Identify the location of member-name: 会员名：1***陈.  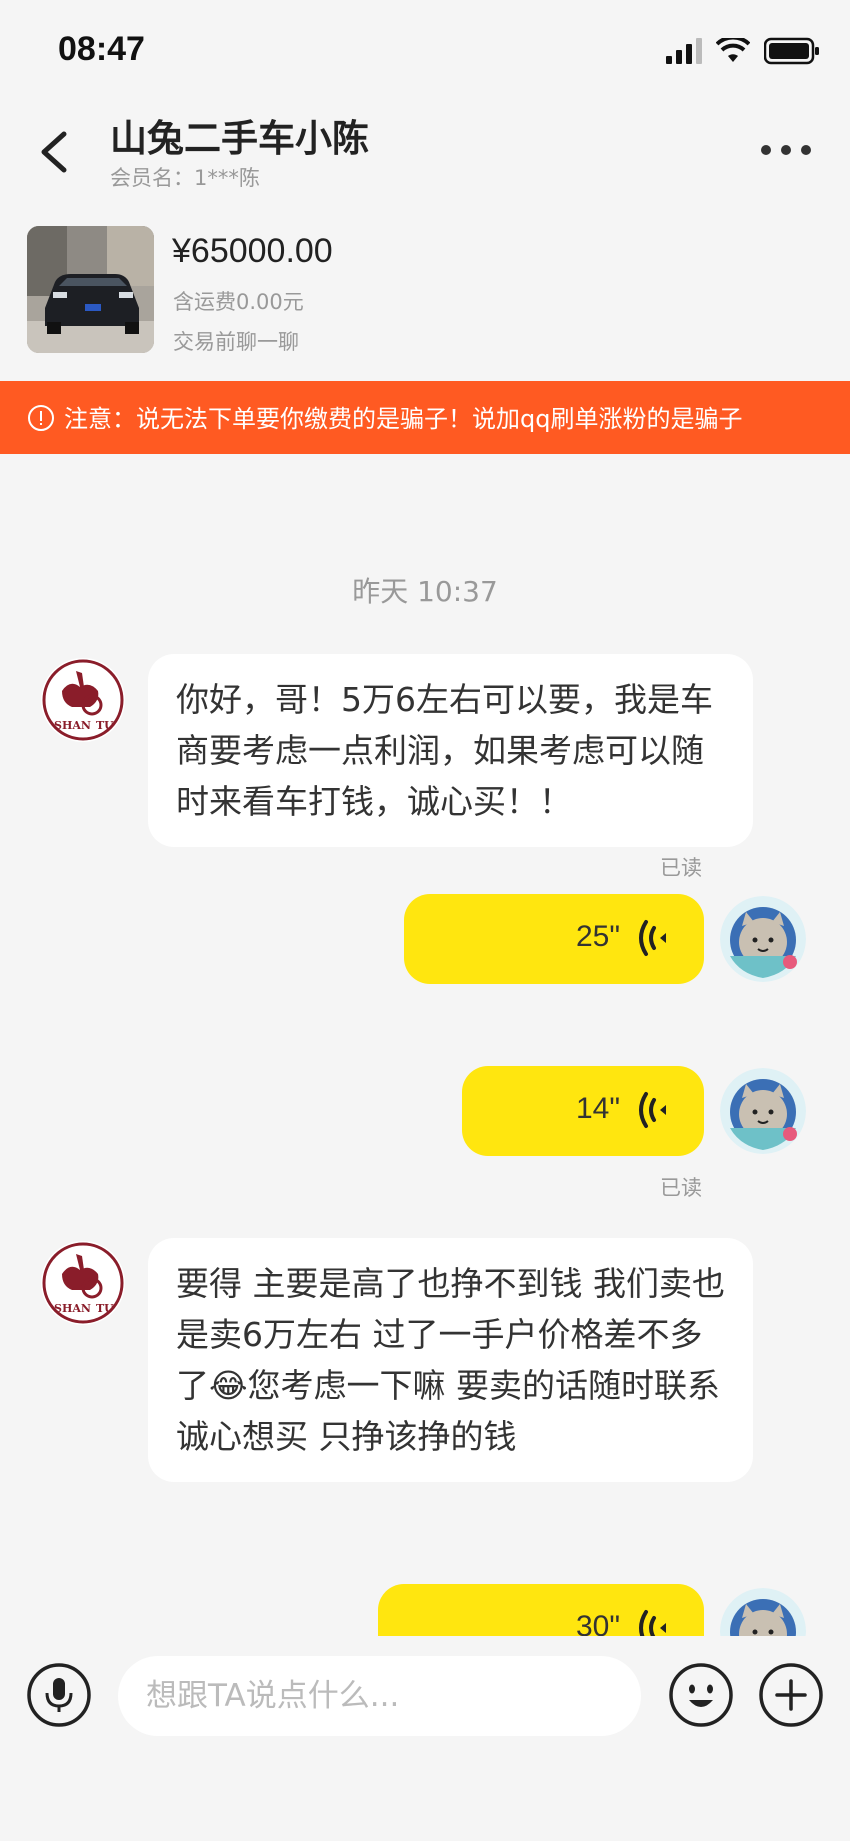
(185, 178).